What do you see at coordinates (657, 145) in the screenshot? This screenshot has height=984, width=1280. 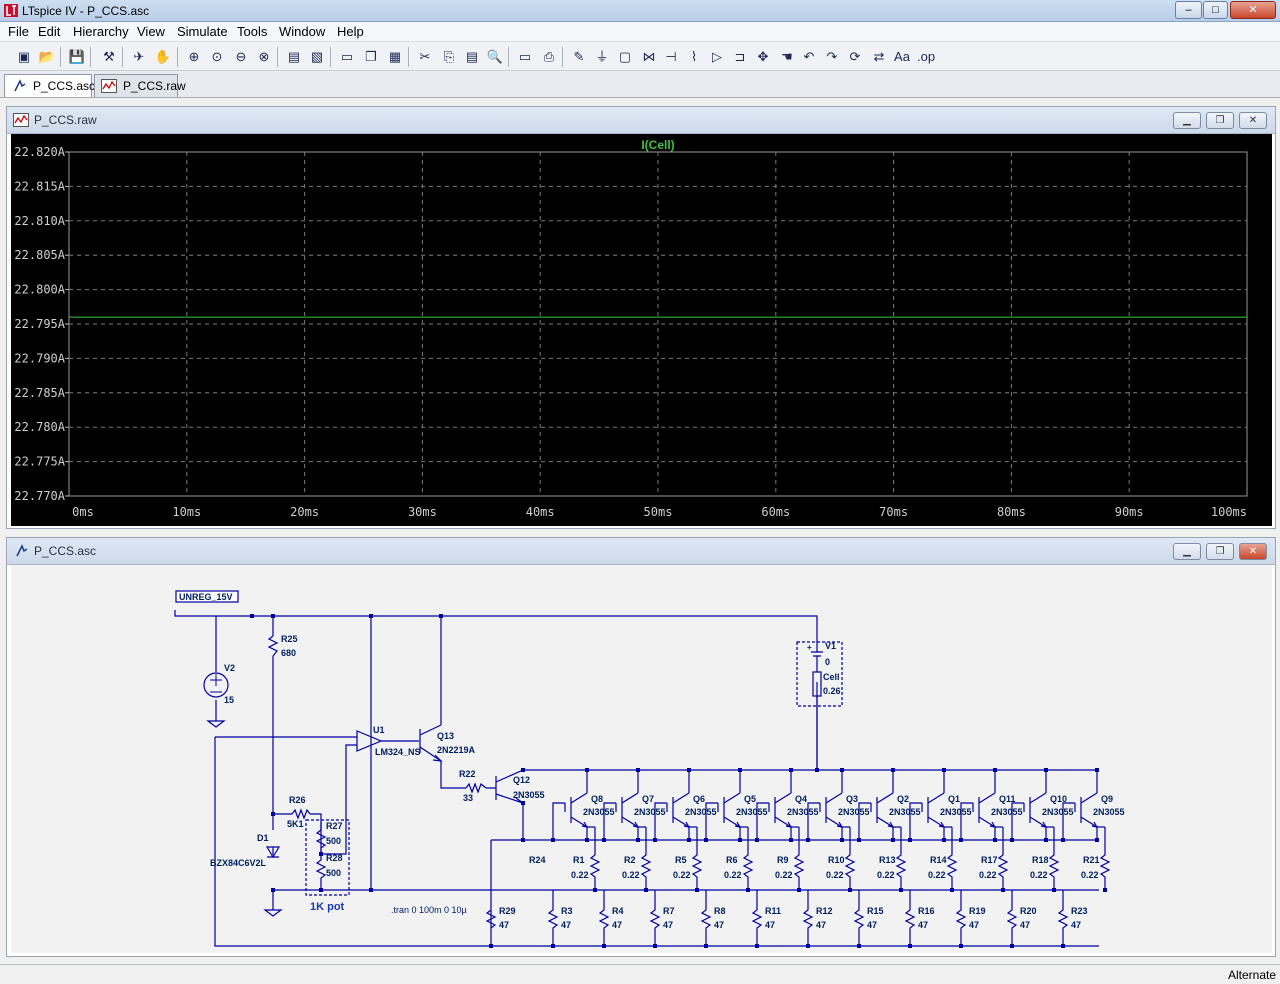 I see `series-legend-label: I(Cell)` at bounding box center [657, 145].